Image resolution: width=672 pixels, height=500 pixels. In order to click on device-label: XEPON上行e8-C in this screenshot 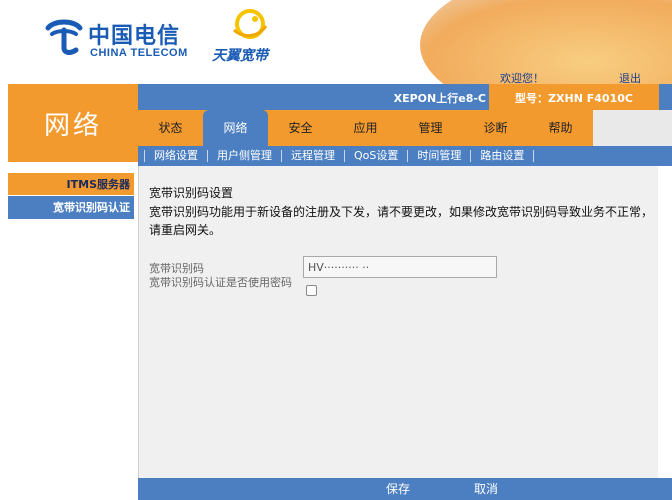, I will do `click(439, 98)`.